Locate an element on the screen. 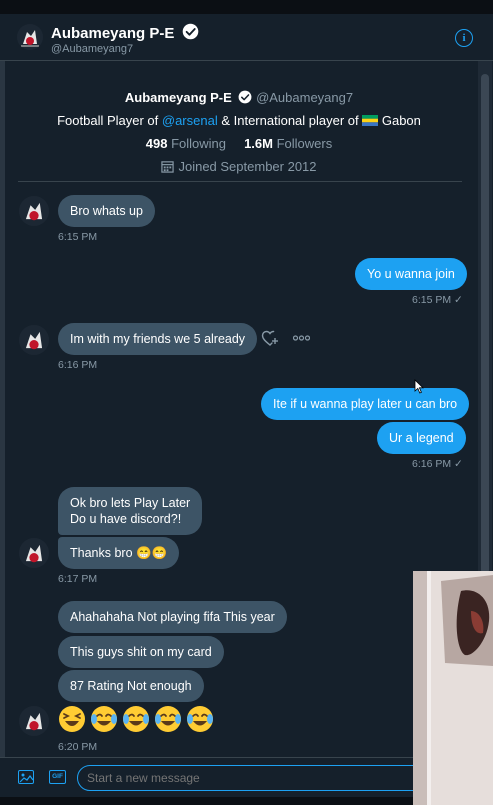  flag-icon is located at coordinates (370, 120).